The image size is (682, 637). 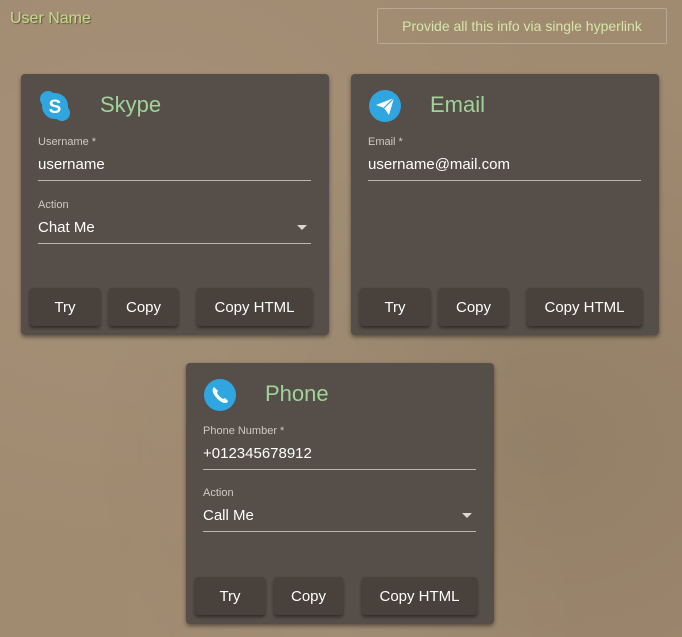 What do you see at coordinates (230, 596) in the screenshot?
I see `phone-try-button: Try` at bounding box center [230, 596].